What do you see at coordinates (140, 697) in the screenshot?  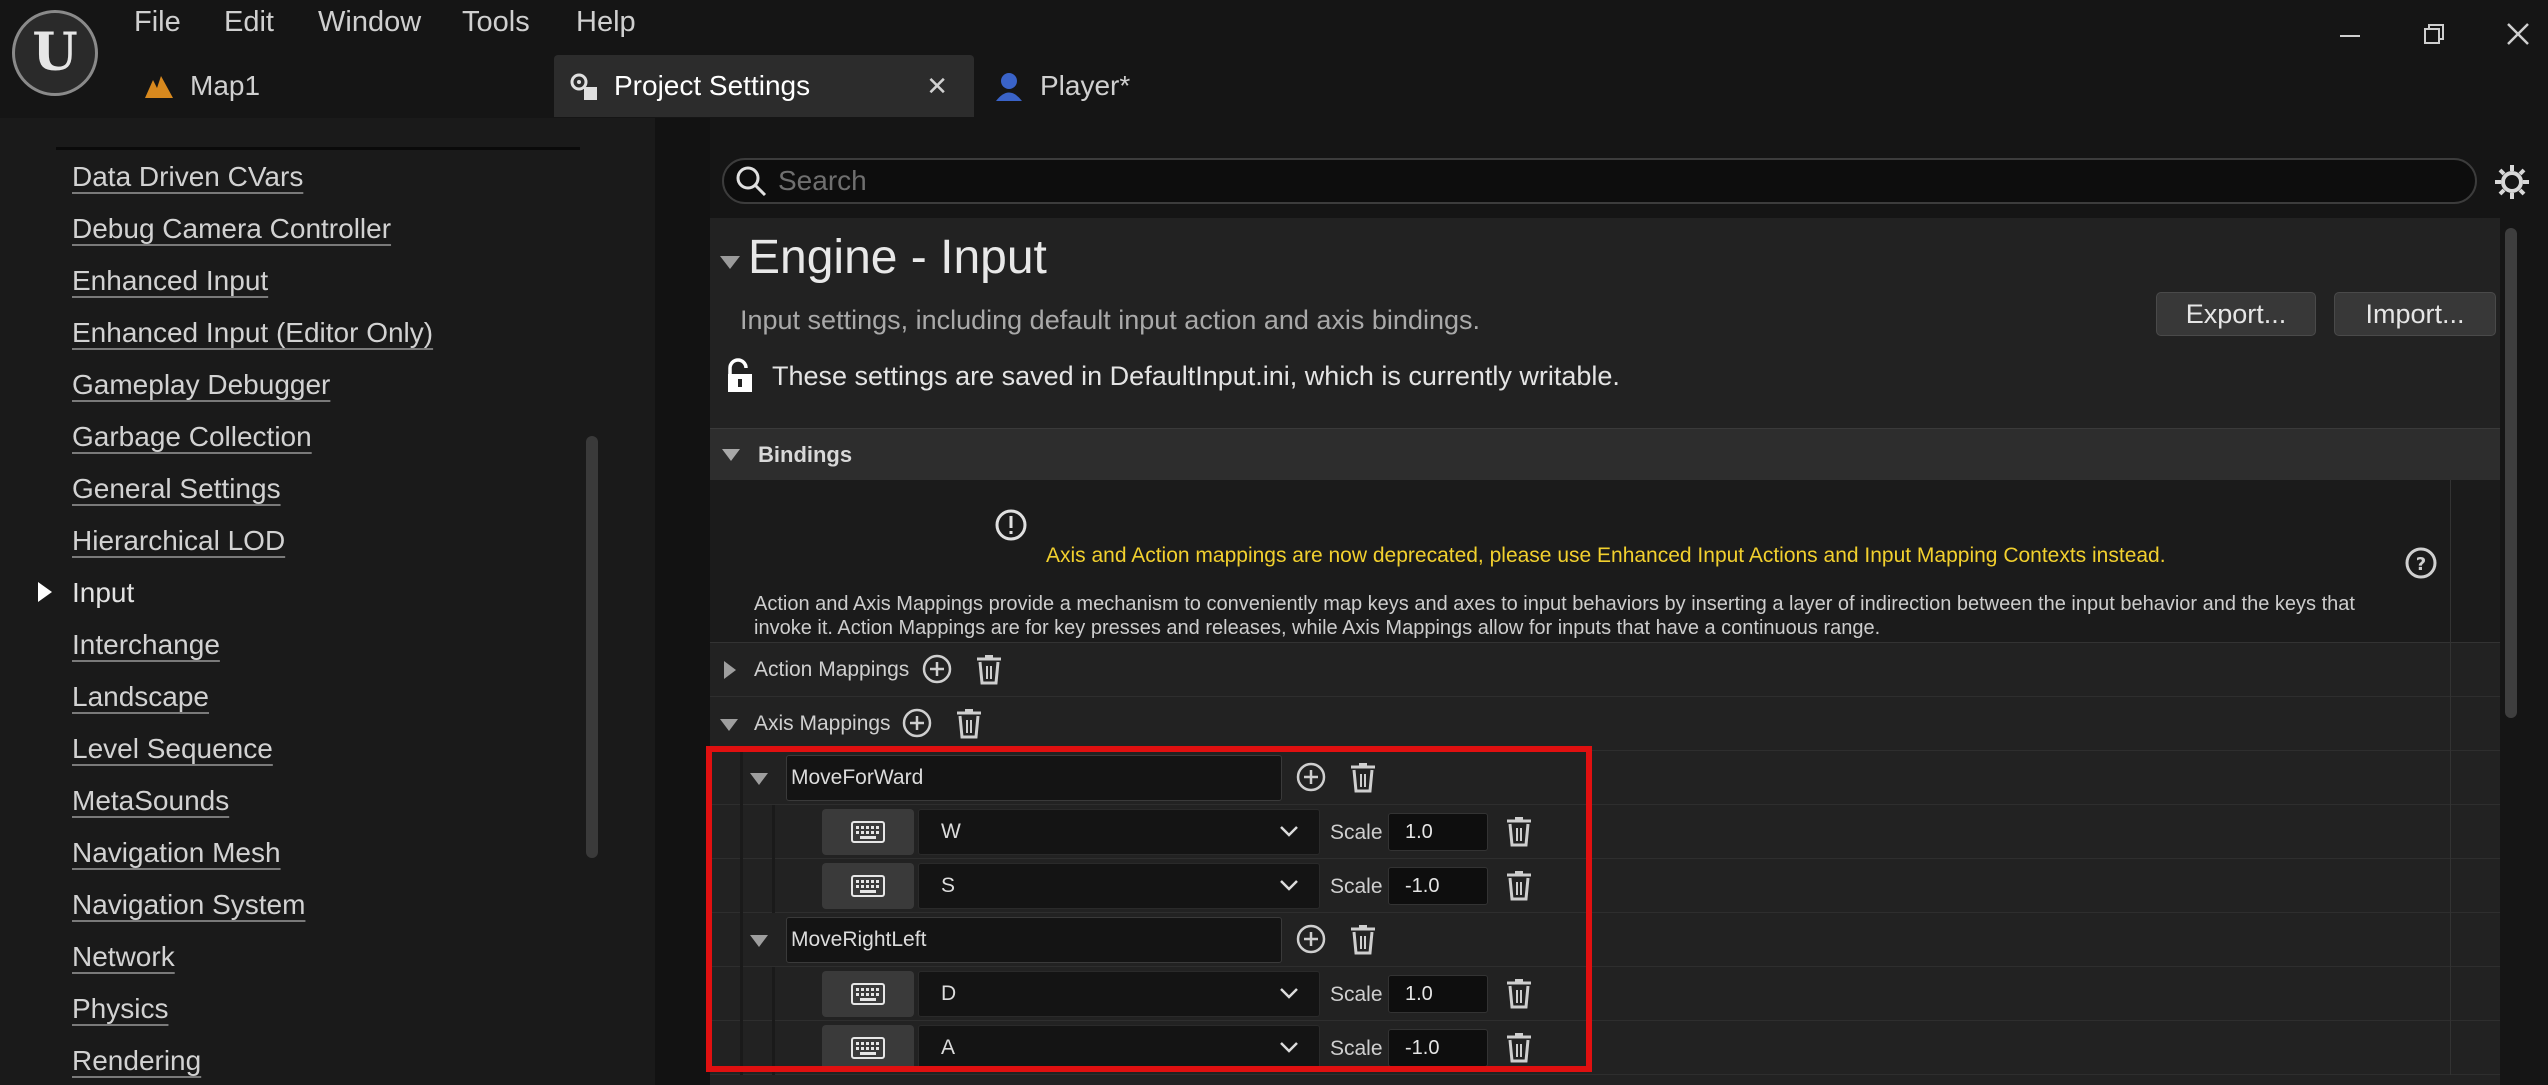 I see `sidebar-item-landscape: Landscape` at bounding box center [140, 697].